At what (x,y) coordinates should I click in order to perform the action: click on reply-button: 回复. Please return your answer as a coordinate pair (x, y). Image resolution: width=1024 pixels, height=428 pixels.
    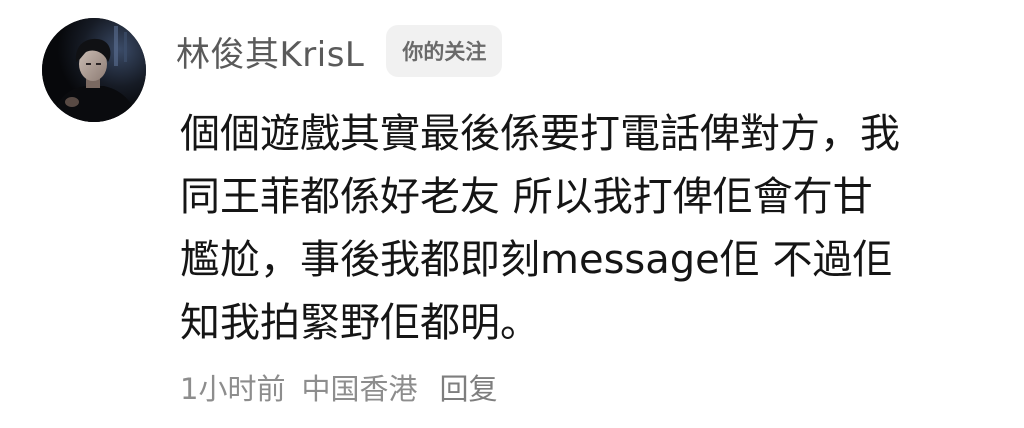
    Looking at the image, I should click on (468, 387).